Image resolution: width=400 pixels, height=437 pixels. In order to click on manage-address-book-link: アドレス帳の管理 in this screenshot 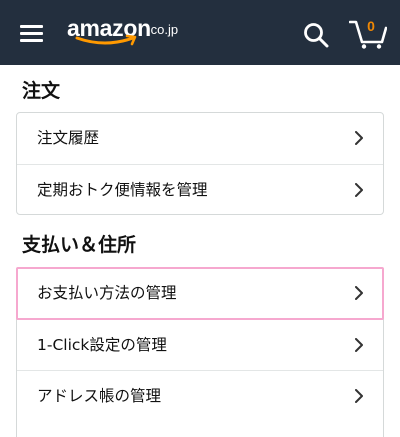, I will do `click(200, 395)`.